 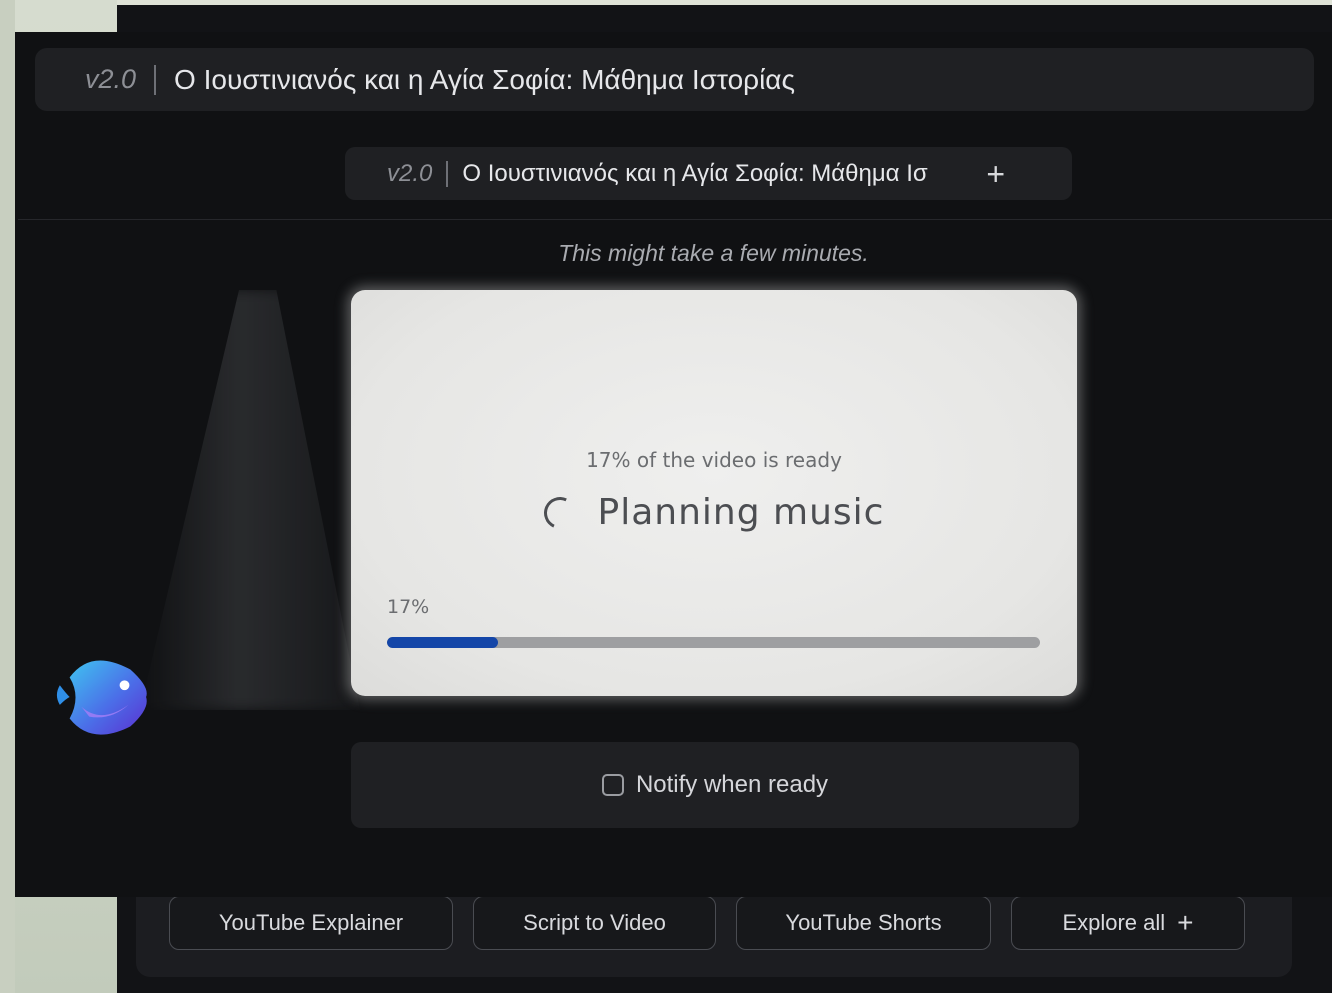 I want to click on template-label: Explore all, so click(x=1114, y=922).